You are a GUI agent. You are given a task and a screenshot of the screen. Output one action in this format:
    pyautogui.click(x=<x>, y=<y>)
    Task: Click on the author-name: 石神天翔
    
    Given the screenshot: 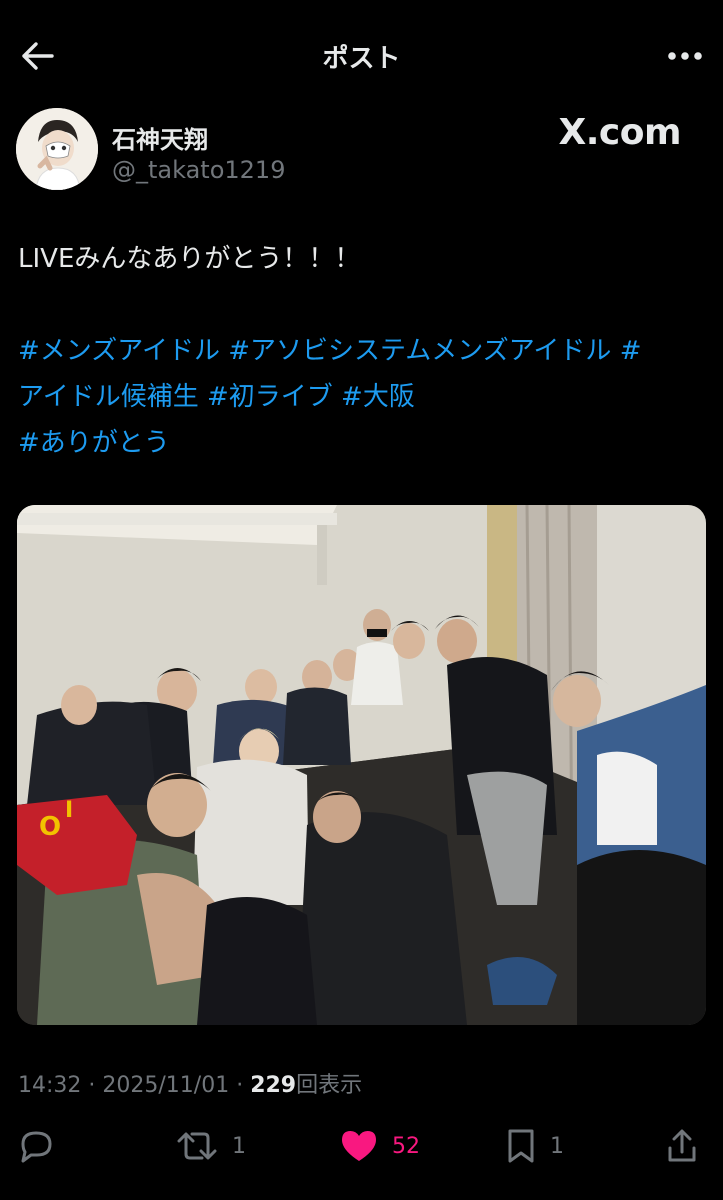 What is the action you would take?
    pyautogui.click(x=160, y=137)
    